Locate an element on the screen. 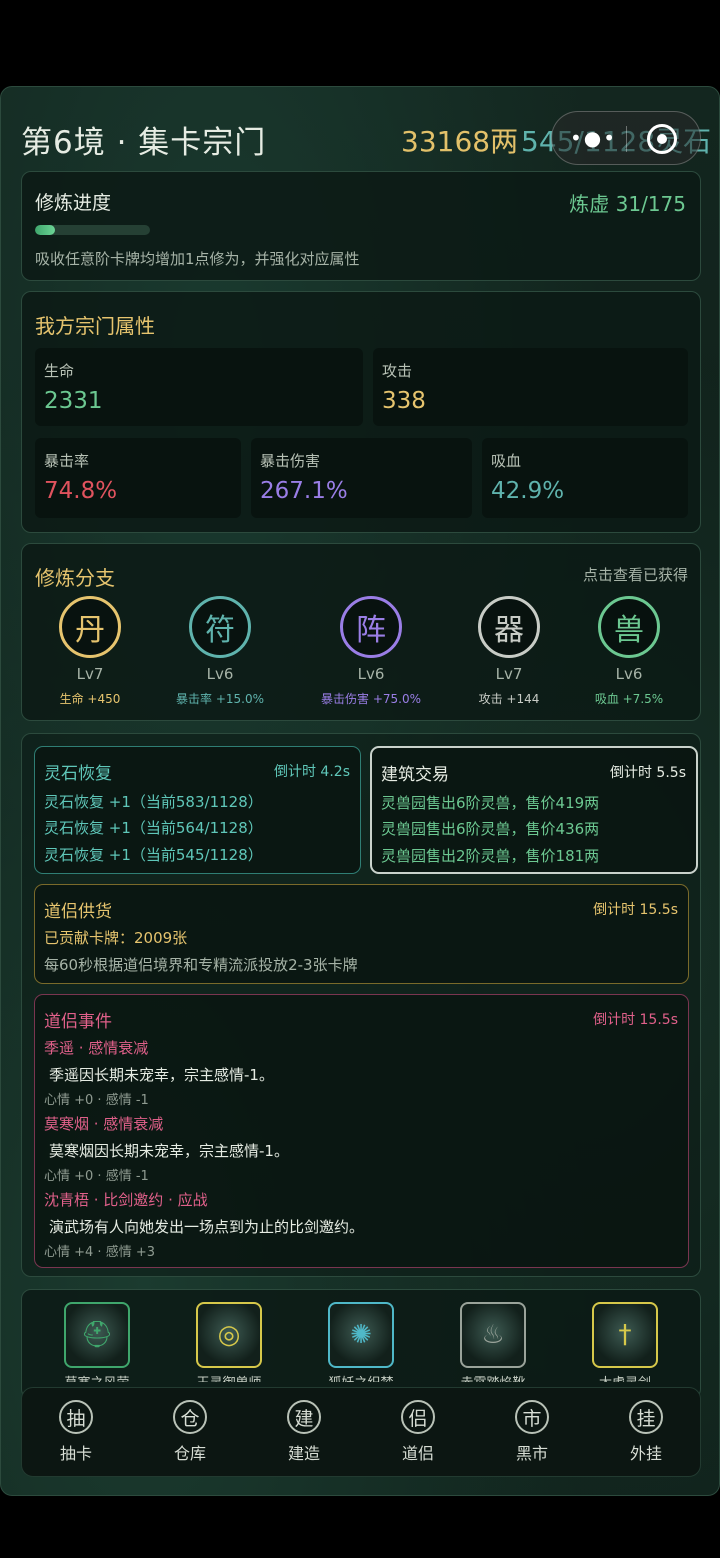  branch-bonus: 吸血 +7.5% is located at coordinates (629, 699).